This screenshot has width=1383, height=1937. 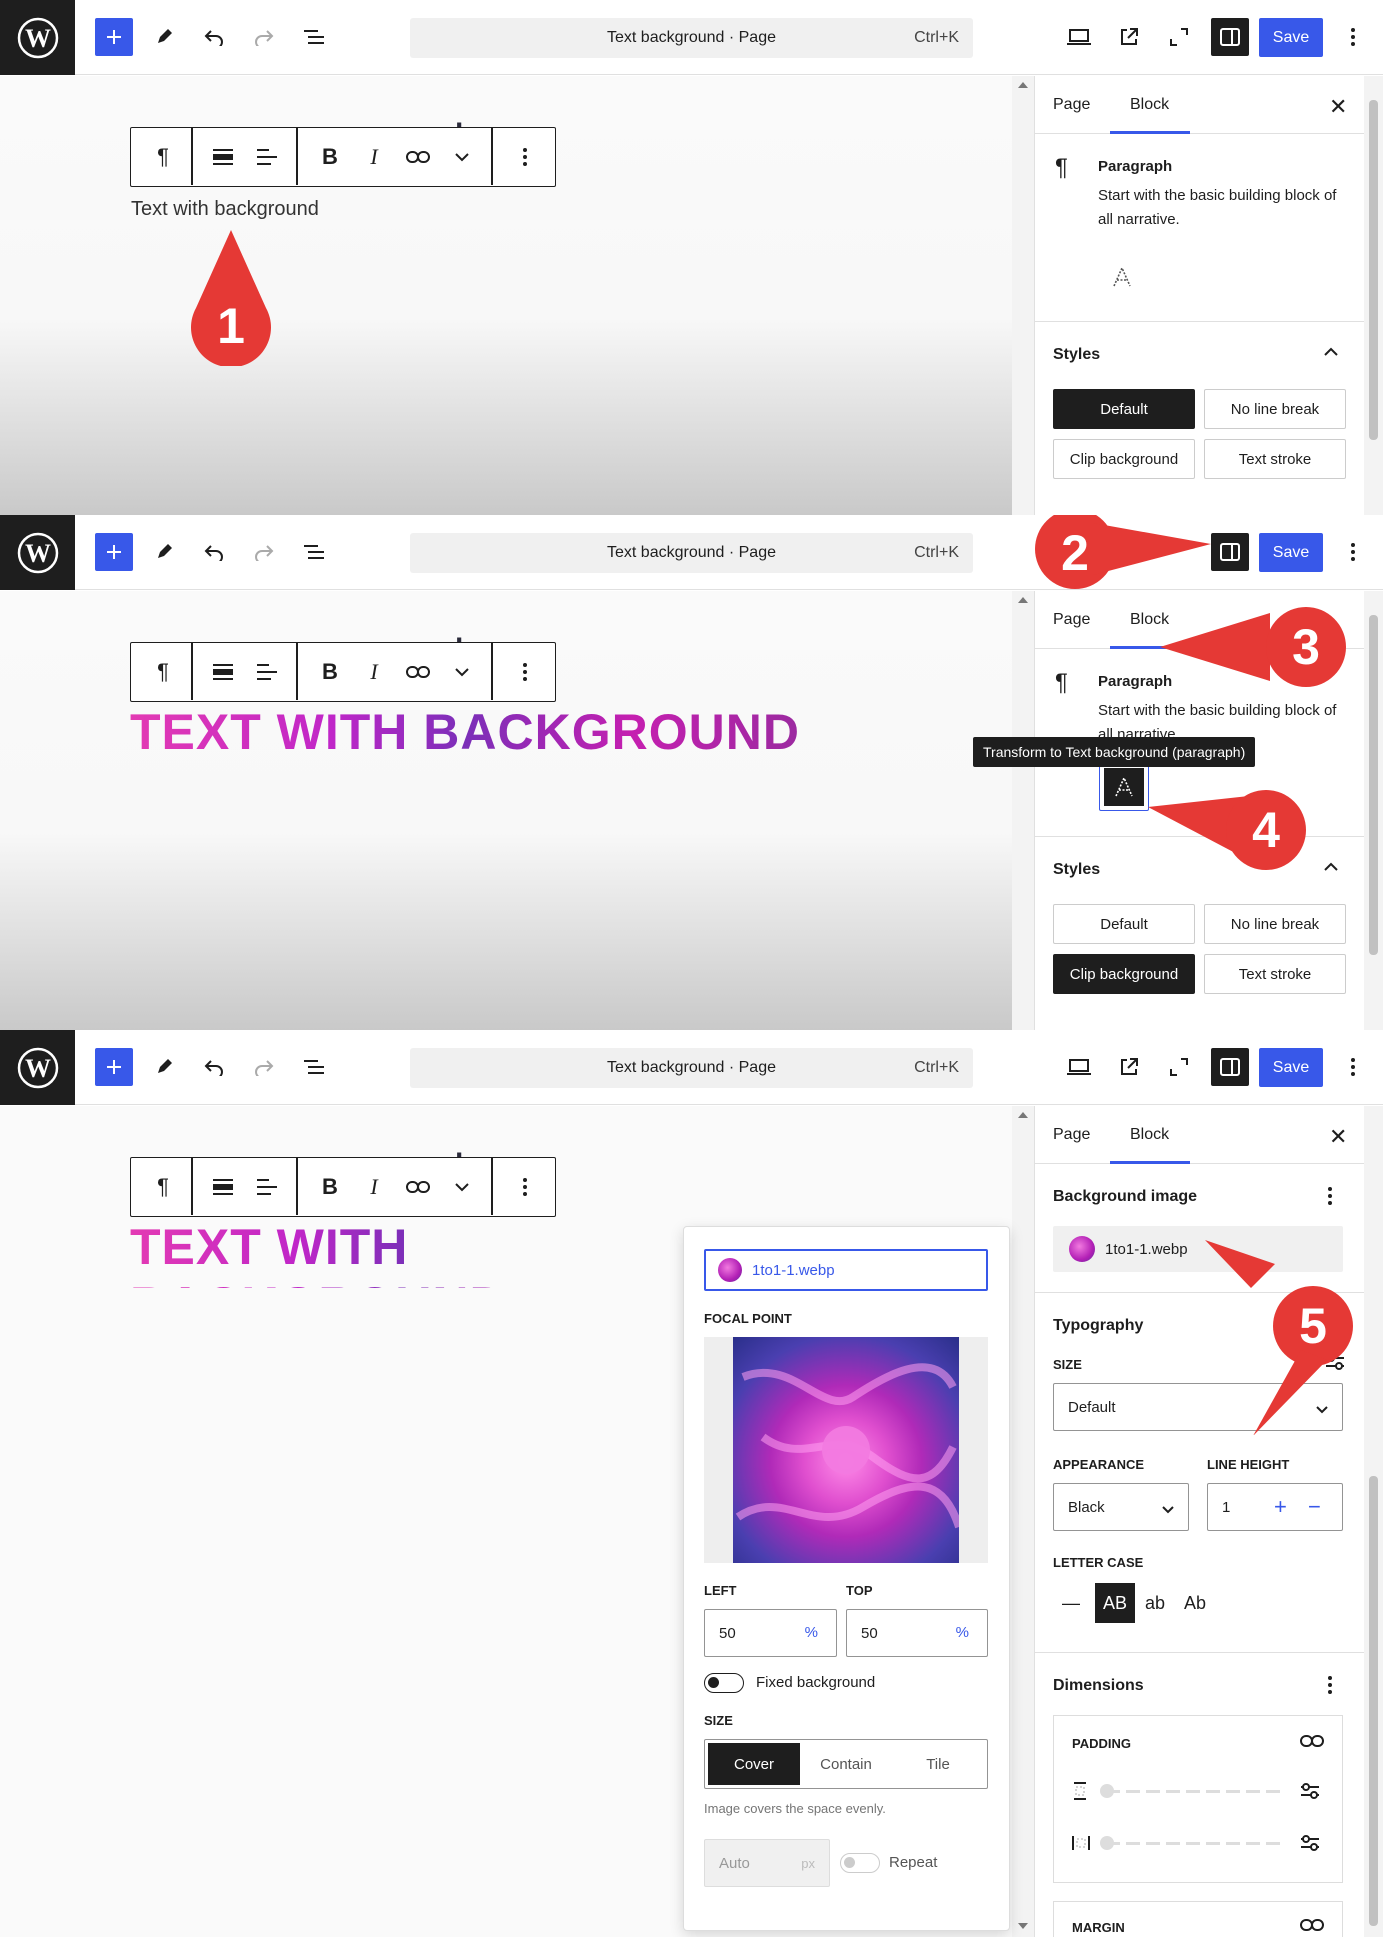 What do you see at coordinates (1121, 1507) in the screenshot?
I see `appearance-select: Black` at bounding box center [1121, 1507].